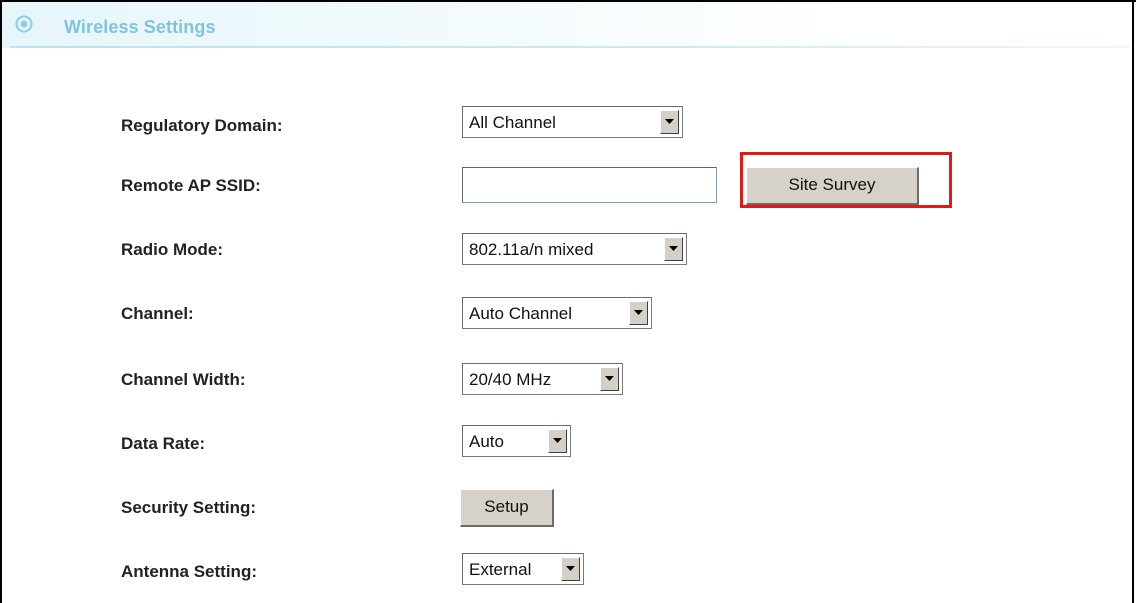 The image size is (1136, 603). I want to click on setup-button: Setup, so click(507, 508).